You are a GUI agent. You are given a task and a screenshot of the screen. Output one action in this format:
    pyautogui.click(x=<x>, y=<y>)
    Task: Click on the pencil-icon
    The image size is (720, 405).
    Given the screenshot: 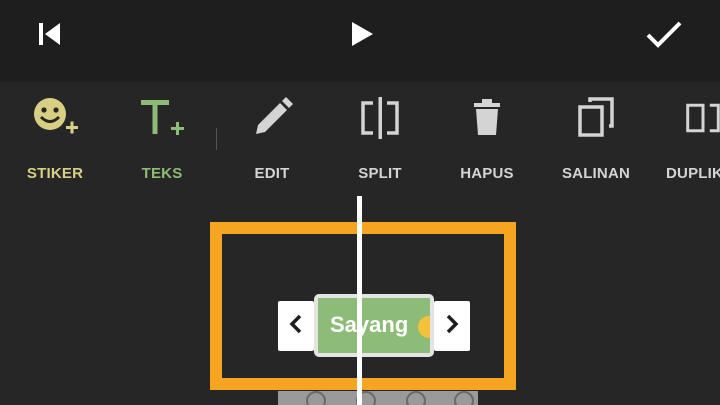 What is the action you would take?
    pyautogui.click(x=272, y=118)
    